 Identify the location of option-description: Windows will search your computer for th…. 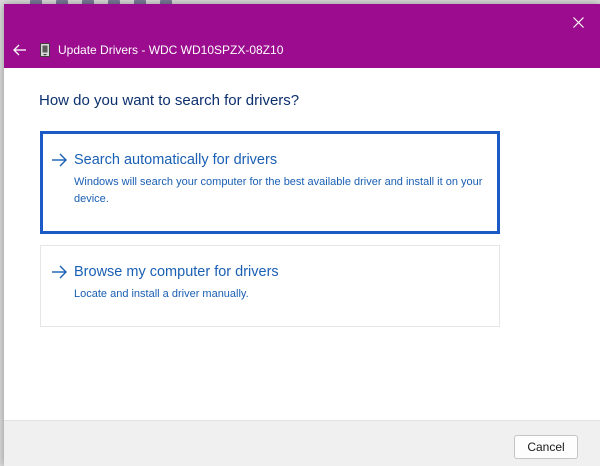
(278, 190).